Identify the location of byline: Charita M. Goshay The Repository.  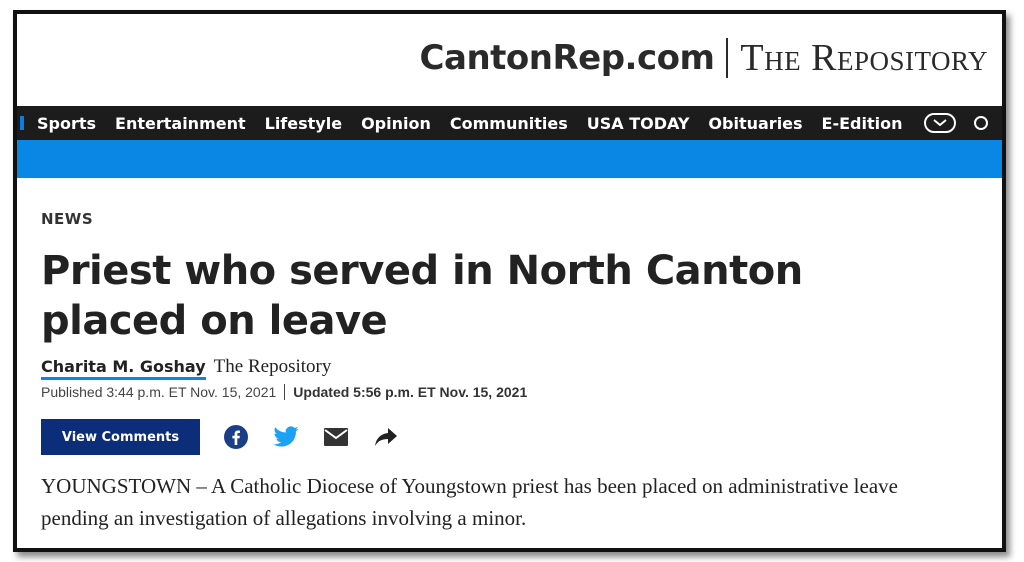
(186, 368).